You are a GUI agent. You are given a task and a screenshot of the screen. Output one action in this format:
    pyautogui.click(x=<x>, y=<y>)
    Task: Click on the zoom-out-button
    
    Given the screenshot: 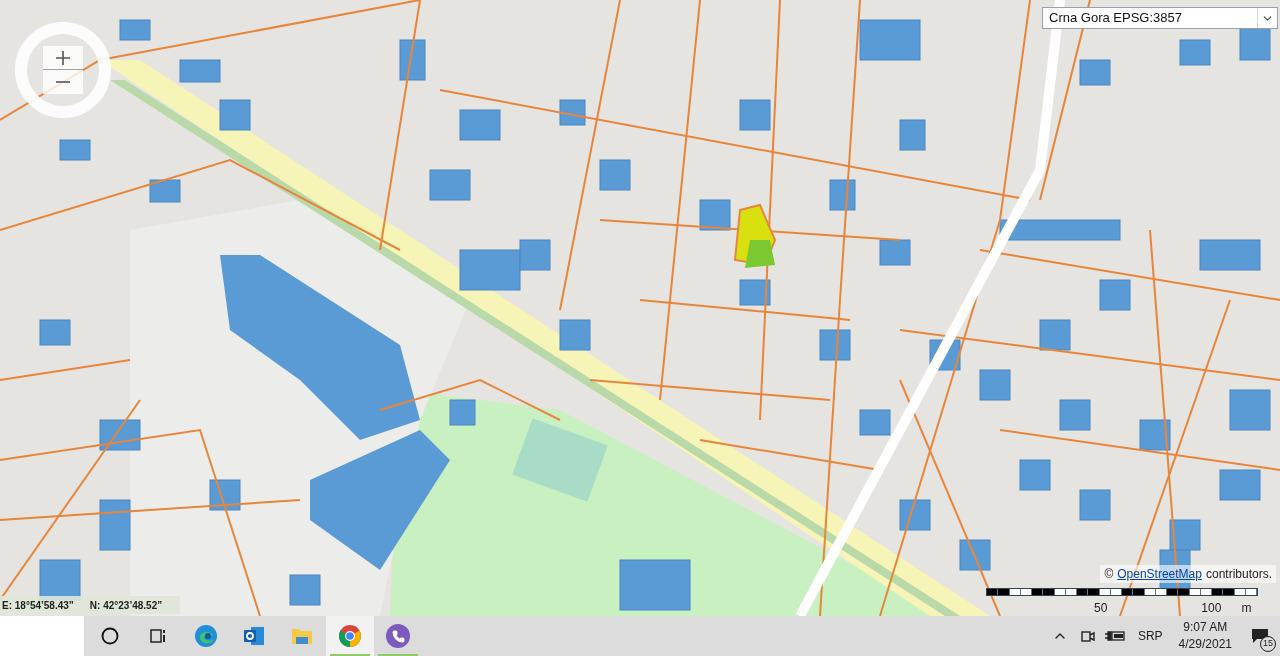 What is the action you would take?
    pyautogui.click(x=63, y=82)
    